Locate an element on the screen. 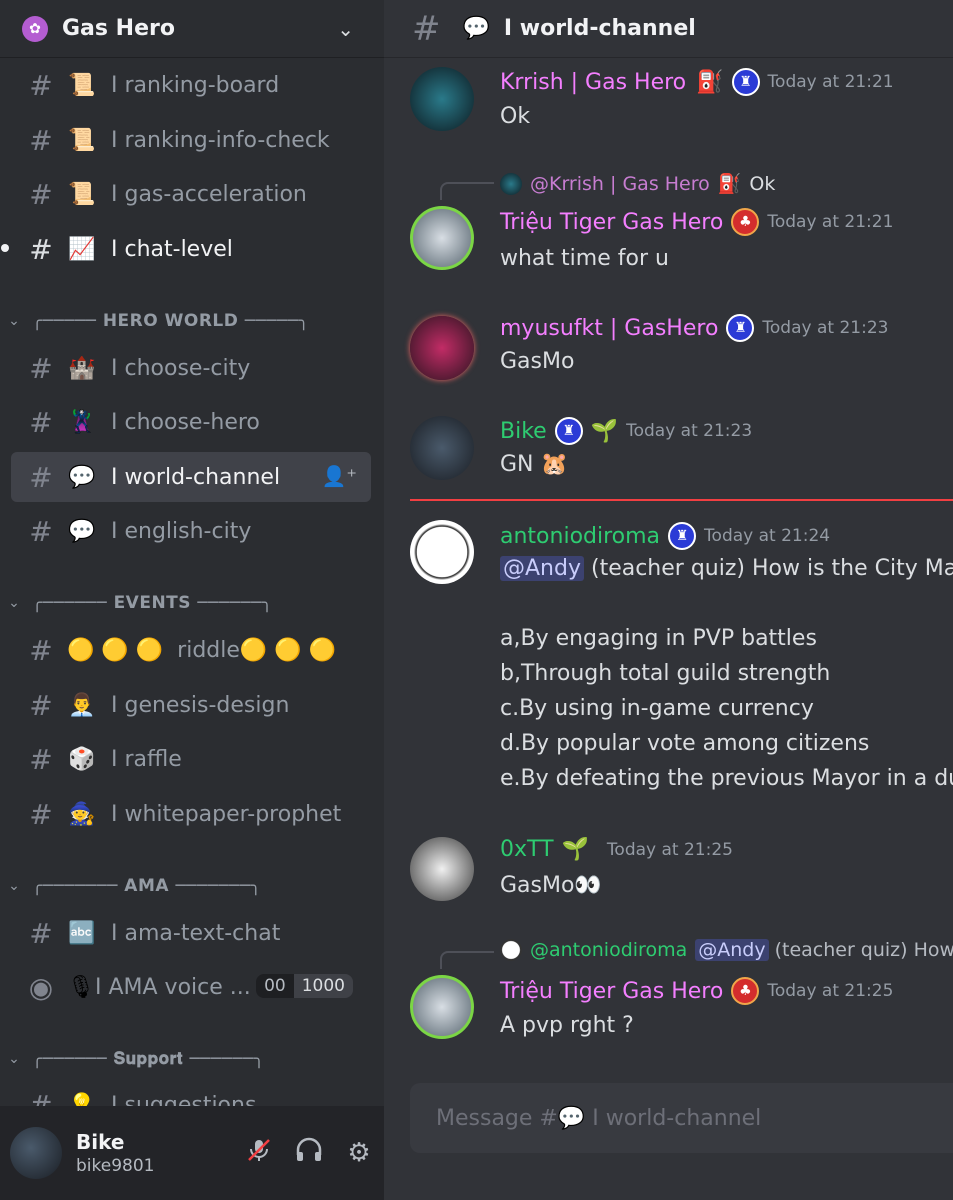 Image resolution: width=953 pixels, height=1200 pixels. channel-emoji: 🧙 is located at coordinates (82, 814).